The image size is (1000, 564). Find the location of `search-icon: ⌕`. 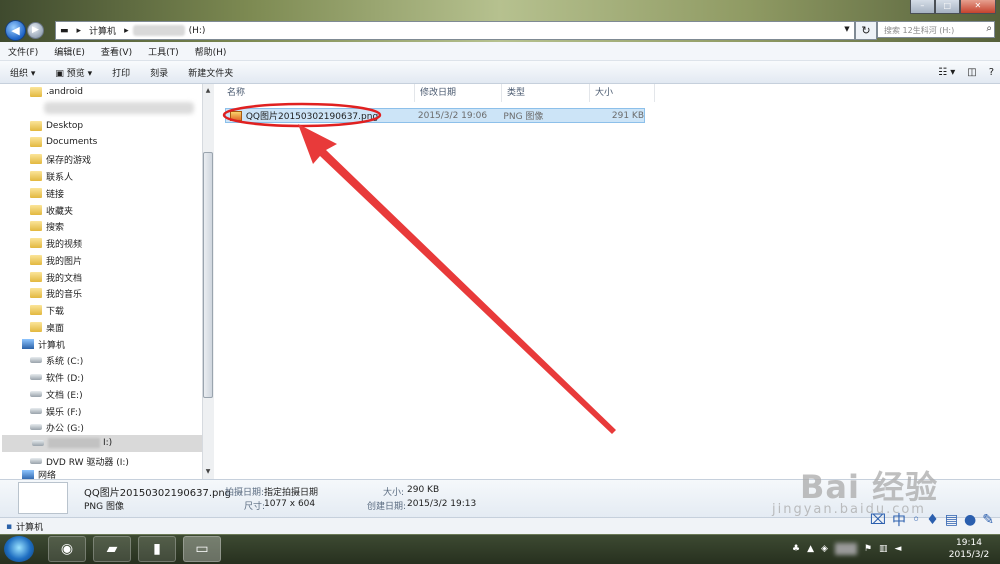

search-icon: ⌕ is located at coordinates (989, 28).